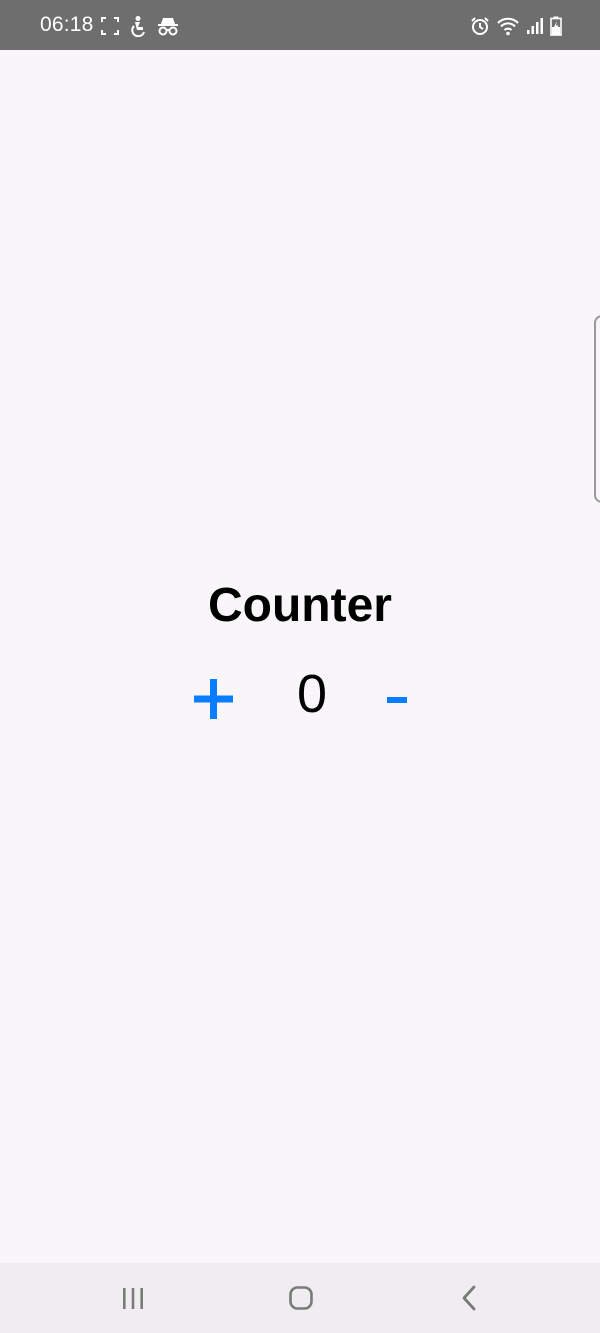 This screenshot has width=600, height=1333. I want to click on wifi-icon, so click(508, 26).